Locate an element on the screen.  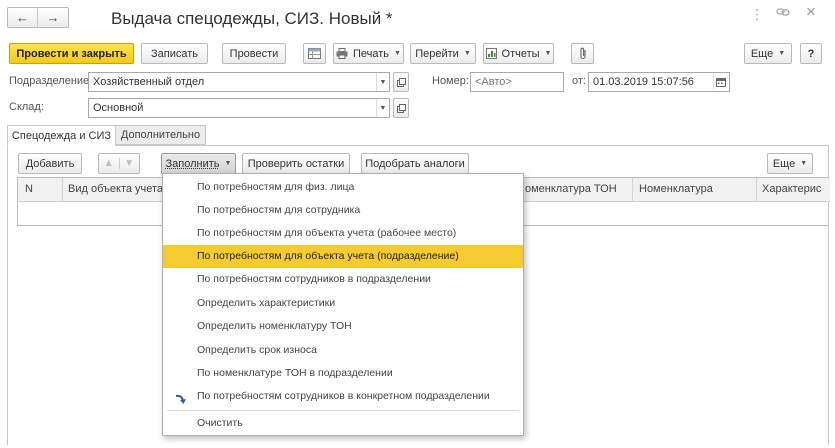
menu-item-label: По номенклатуре ТОН в подразделении is located at coordinates (295, 373).